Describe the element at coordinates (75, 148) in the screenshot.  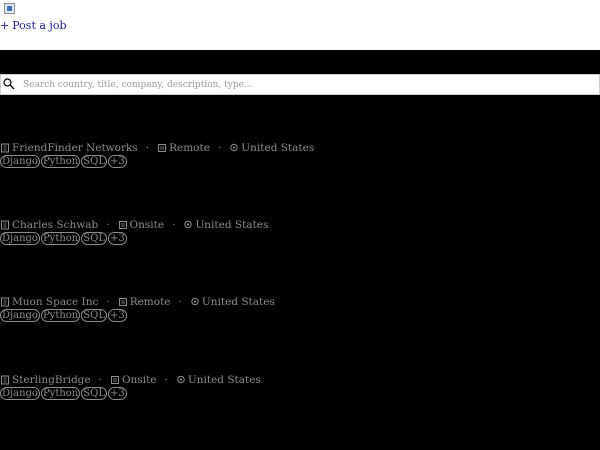
I see `company-link: FriendFinder Networks` at that location.